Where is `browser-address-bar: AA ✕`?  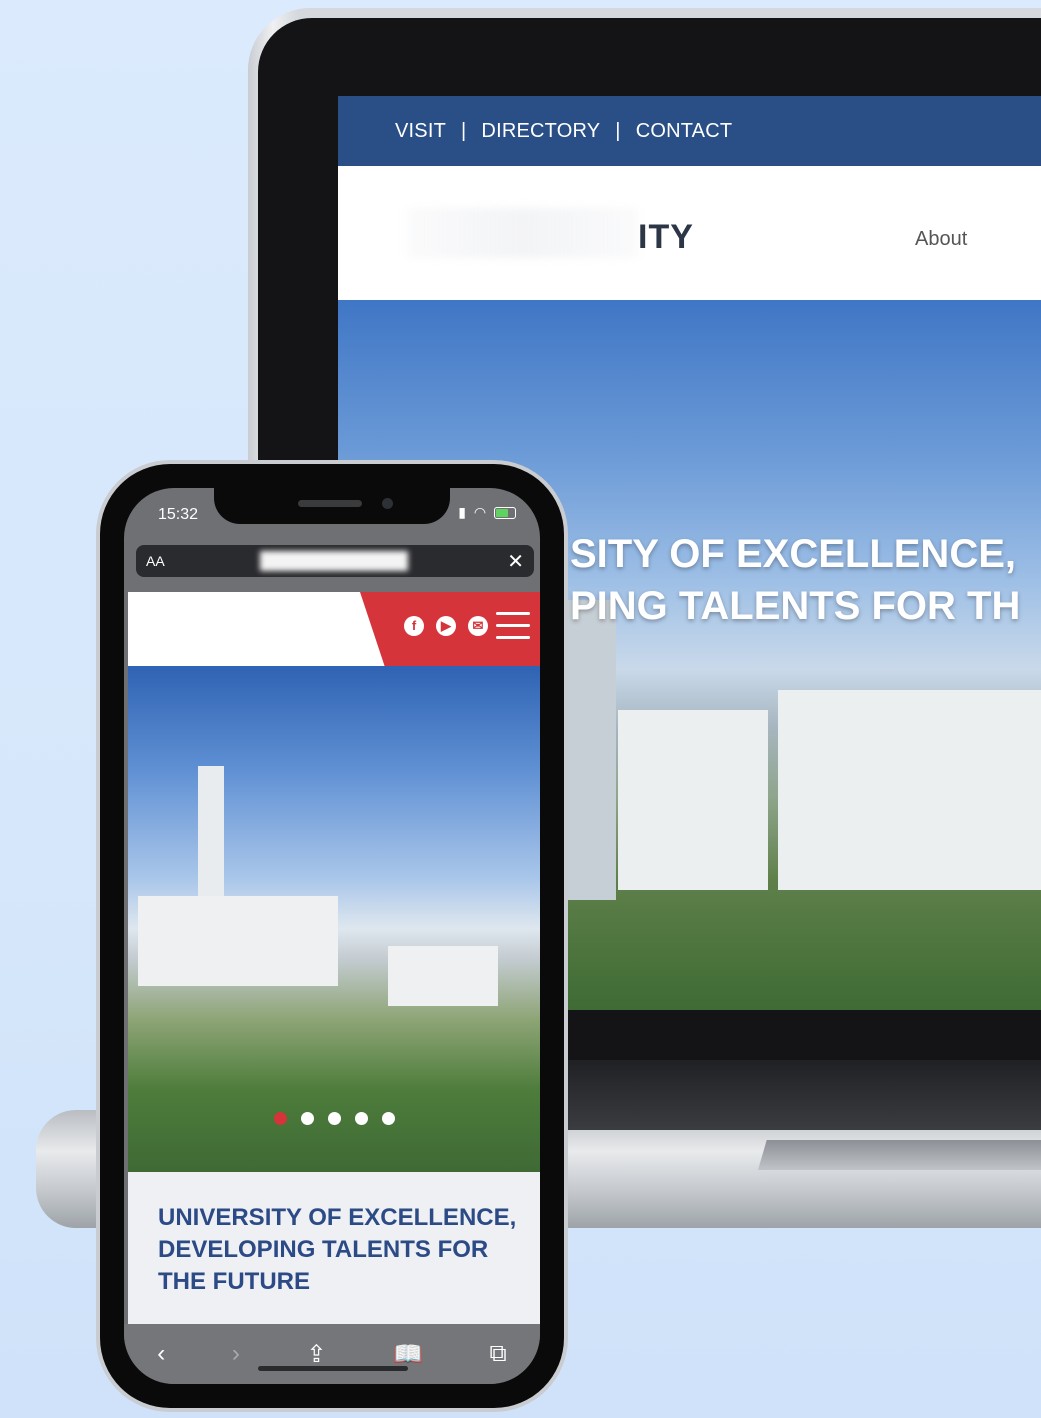 browser-address-bar: AA ✕ is located at coordinates (335, 561).